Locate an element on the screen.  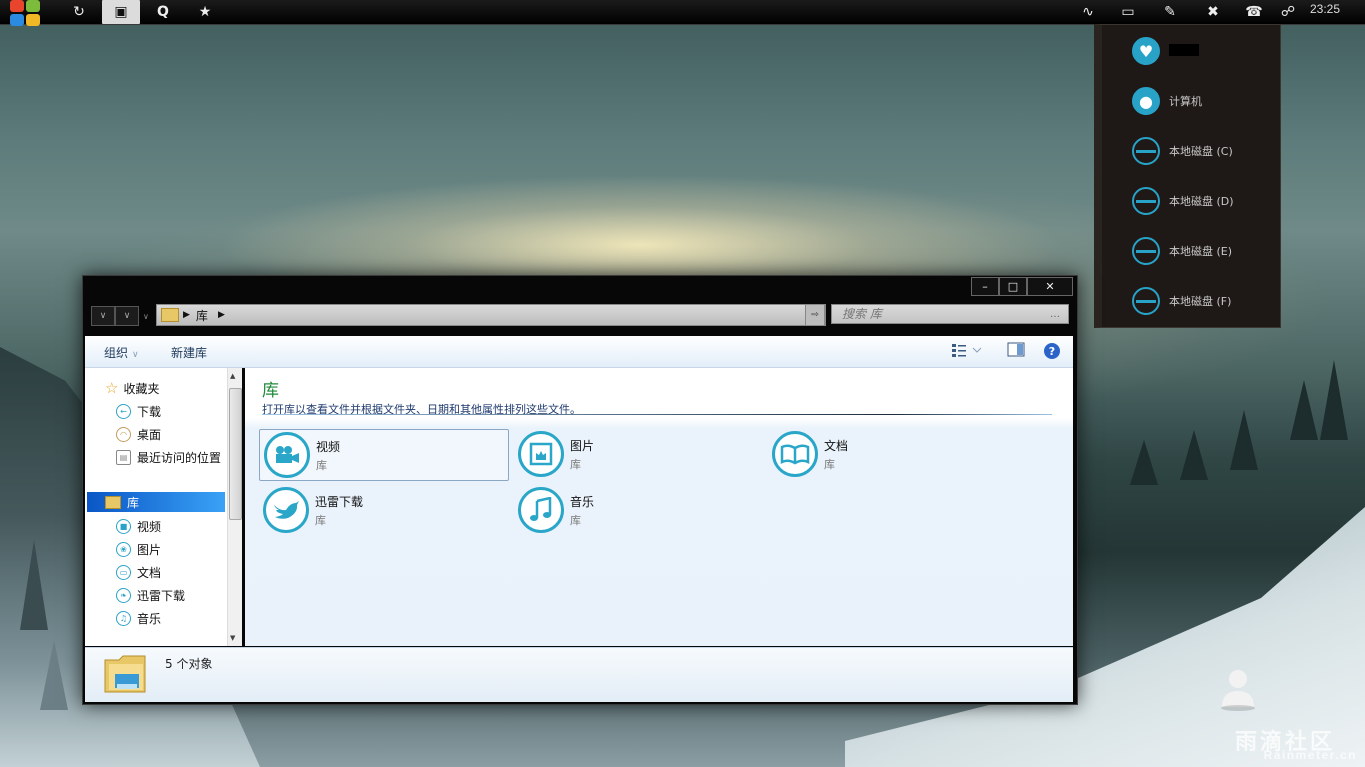
tile-name: 视频 is located at coordinates (328, 447).